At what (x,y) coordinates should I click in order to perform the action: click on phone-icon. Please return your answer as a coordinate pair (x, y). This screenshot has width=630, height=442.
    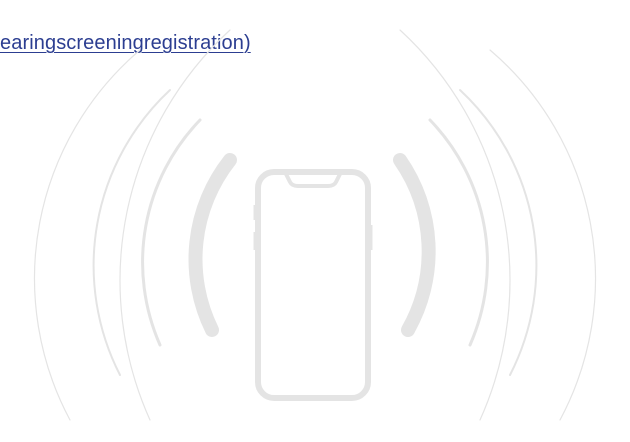
    Looking at the image, I should click on (313, 285).